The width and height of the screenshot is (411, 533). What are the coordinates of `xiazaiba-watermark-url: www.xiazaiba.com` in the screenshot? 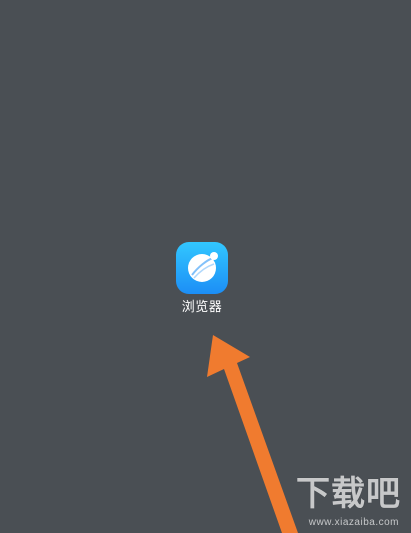 It's located at (353, 522).